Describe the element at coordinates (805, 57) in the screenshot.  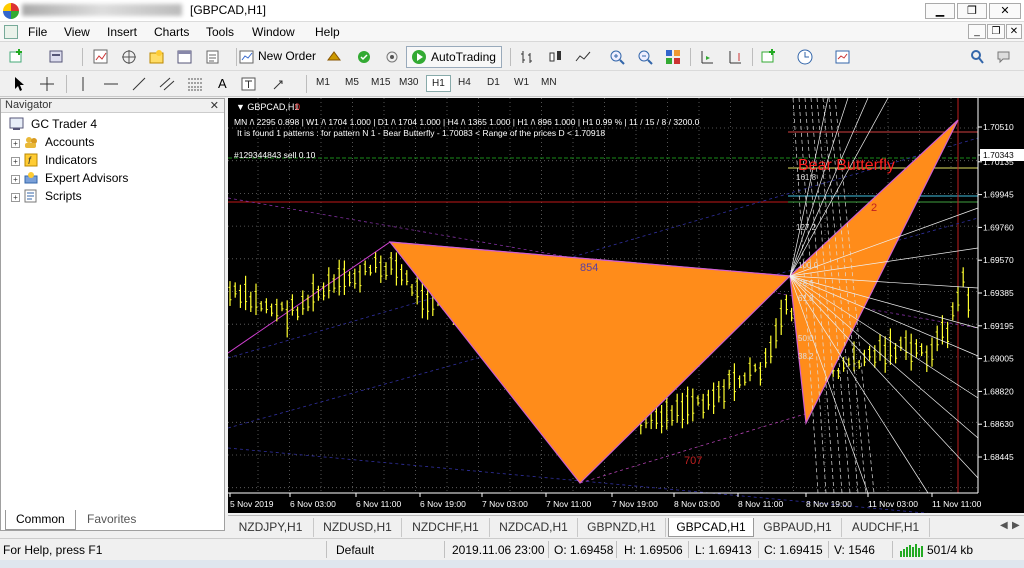
I see `periods-icon` at that location.